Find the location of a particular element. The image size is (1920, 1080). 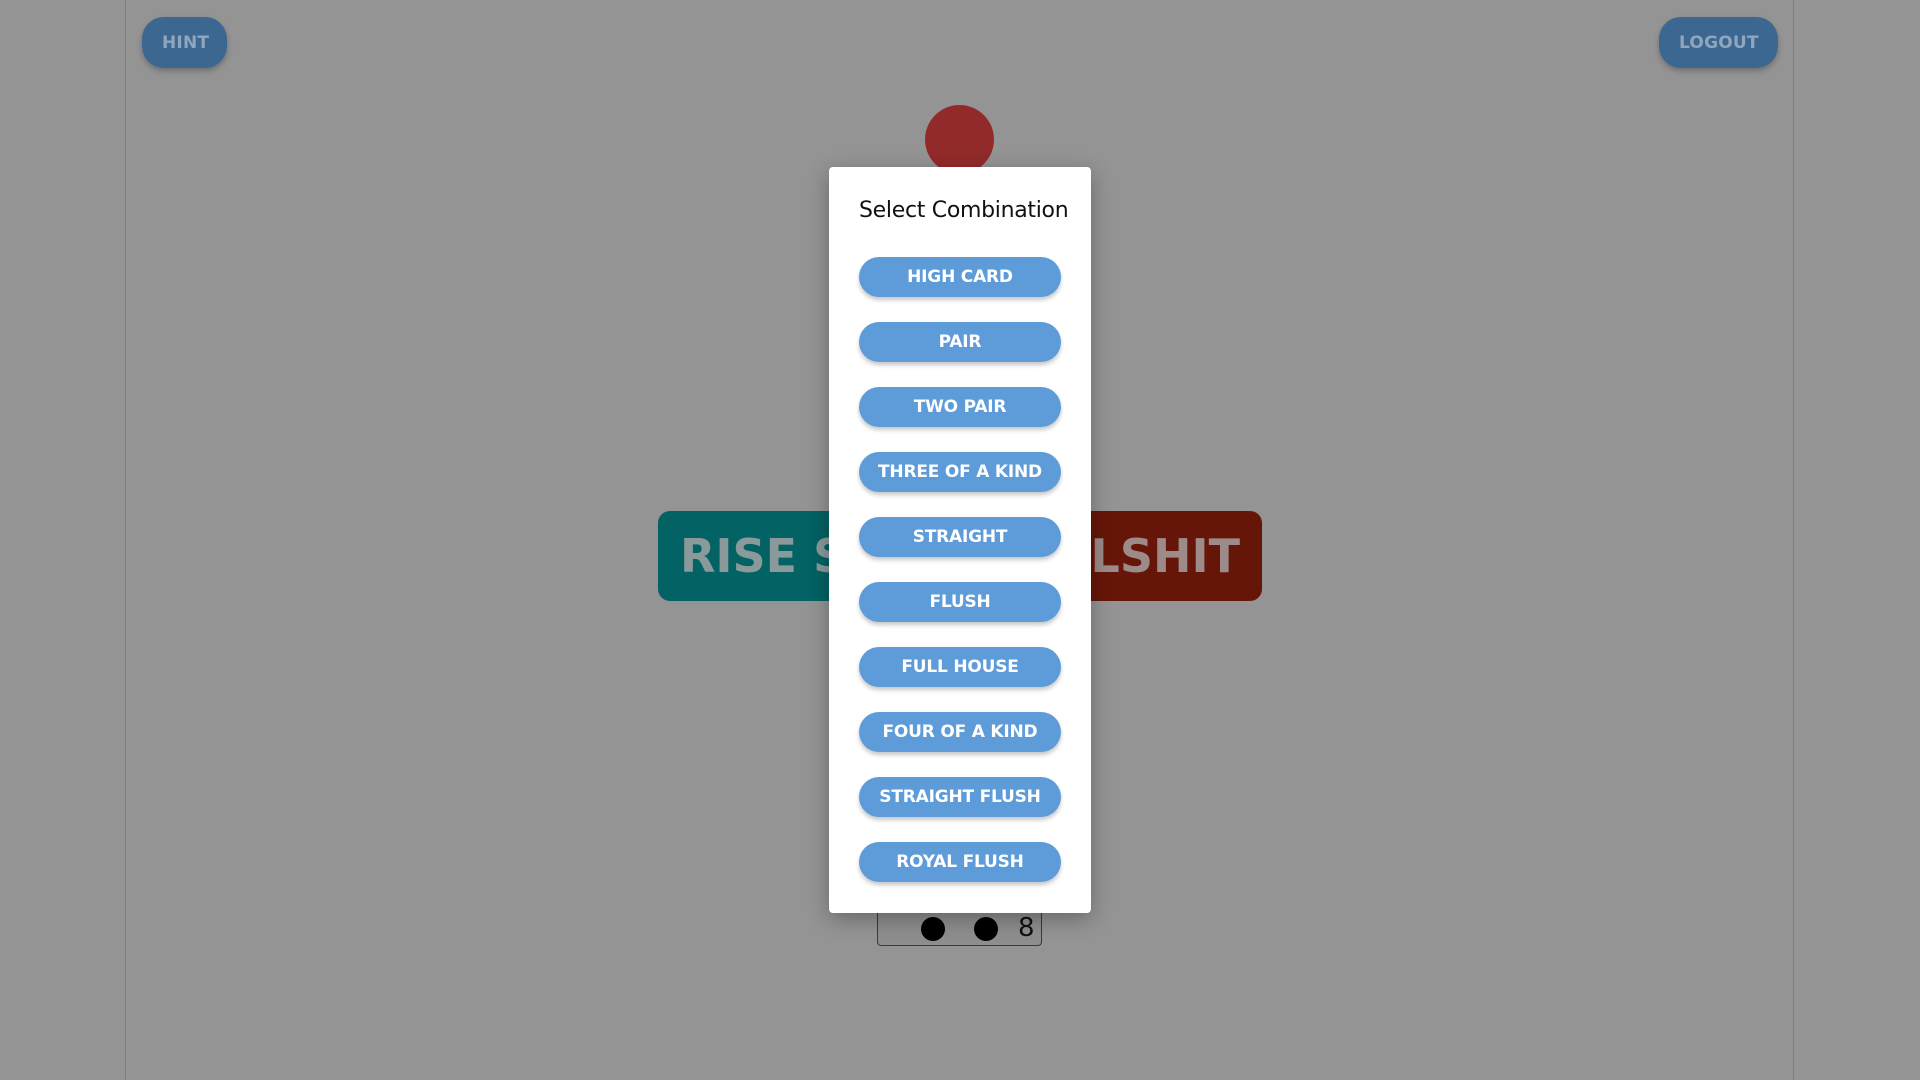

combo-straight-button: STRAIGHT is located at coordinates (960, 537).